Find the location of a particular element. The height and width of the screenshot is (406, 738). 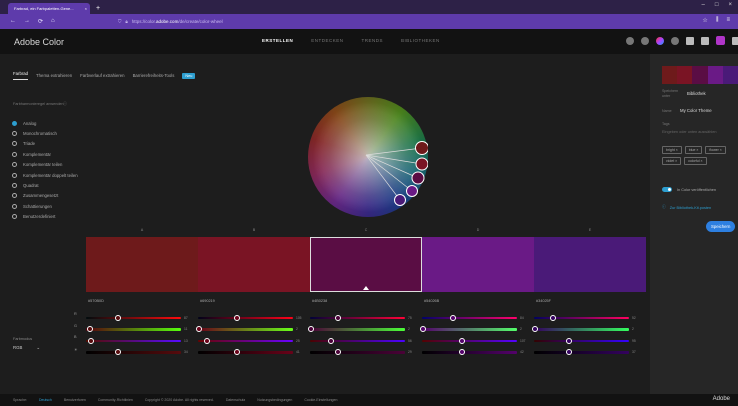

browser-tab: Farbrad, ein Farbpaletten-Gene... × is located at coordinates (49, 8).